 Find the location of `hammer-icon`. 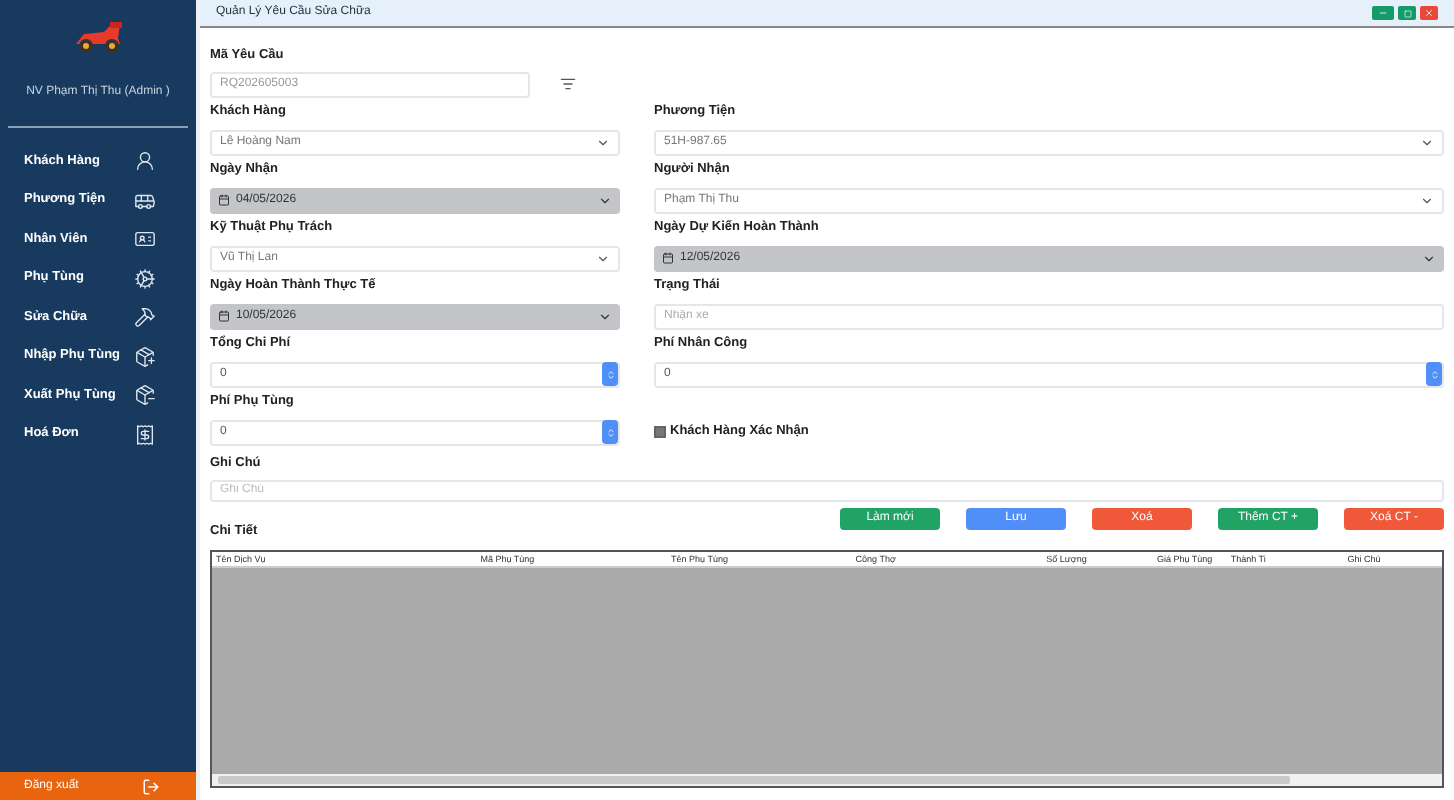

hammer-icon is located at coordinates (145, 317).